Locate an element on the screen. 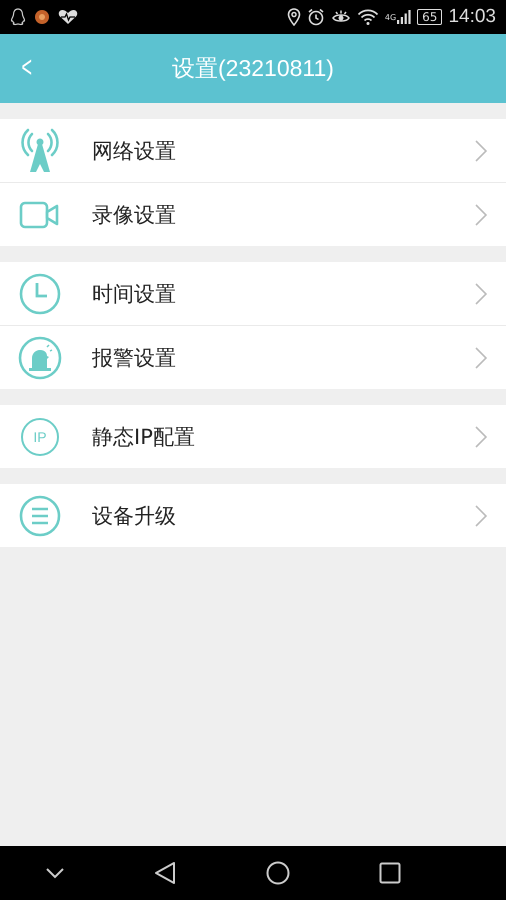  settings-item: IP 静态IP配置 is located at coordinates (253, 436).